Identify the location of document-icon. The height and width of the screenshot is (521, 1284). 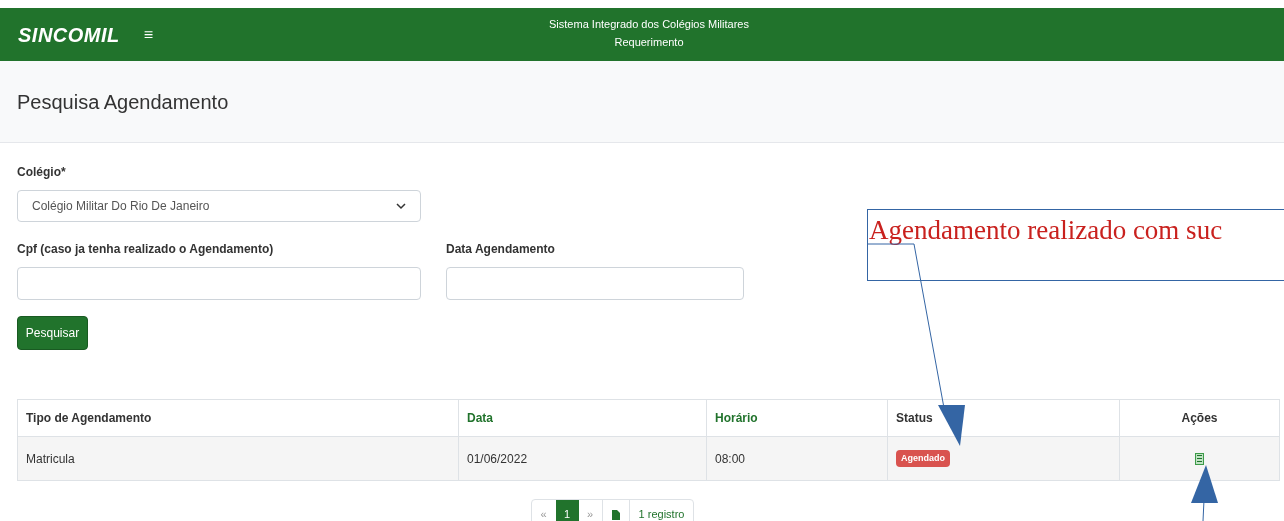
(1199, 458).